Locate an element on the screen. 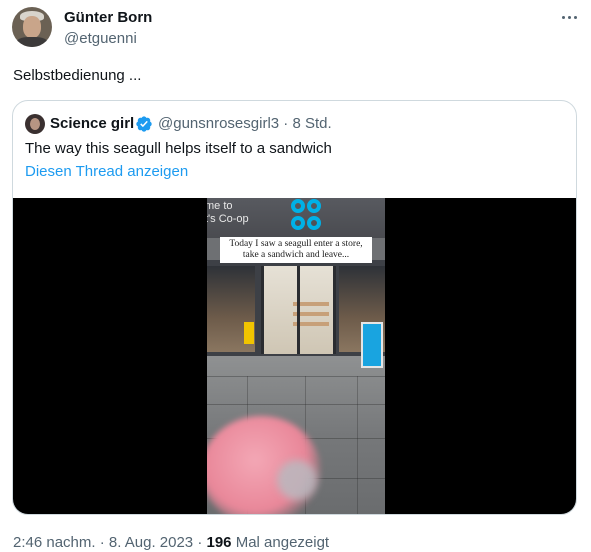 The width and height of the screenshot is (591, 552). coop-logo is located at coordinates (306, 216).